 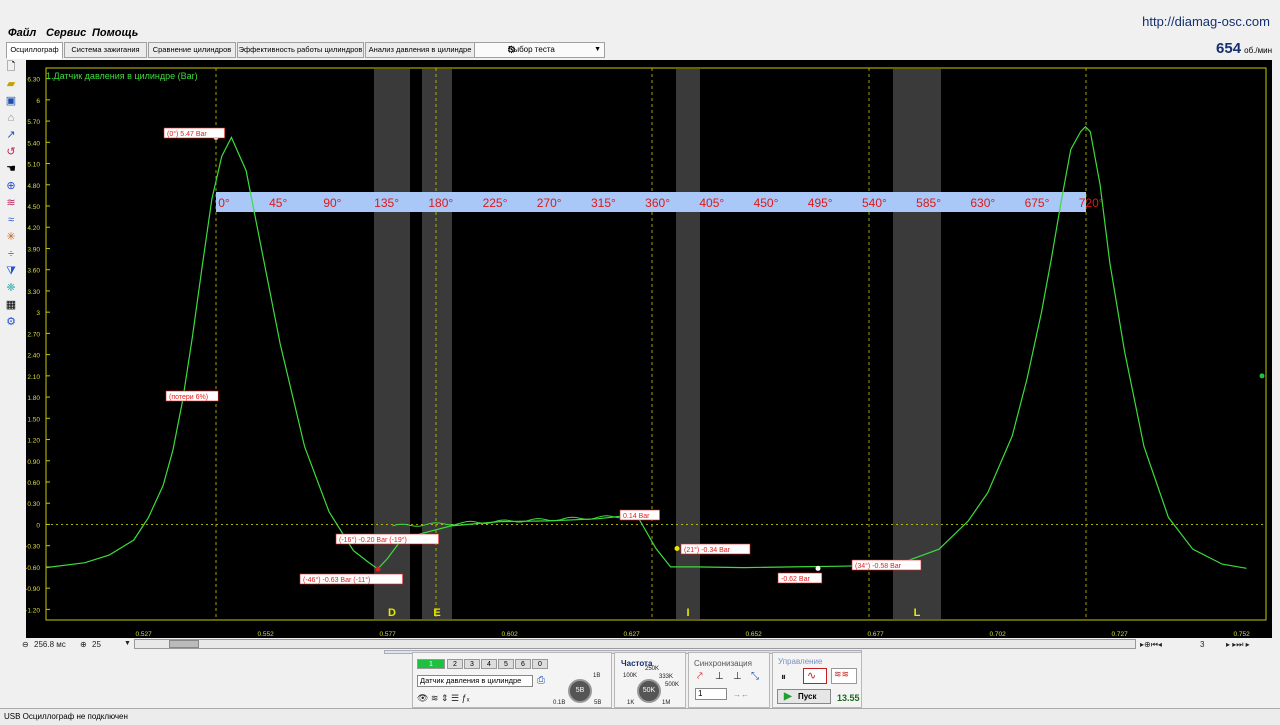 What do you see at coordinates (105, 50) in the screenshot?
I see `tab-ignition: Система зажигания` at bounding box center [105, 50].